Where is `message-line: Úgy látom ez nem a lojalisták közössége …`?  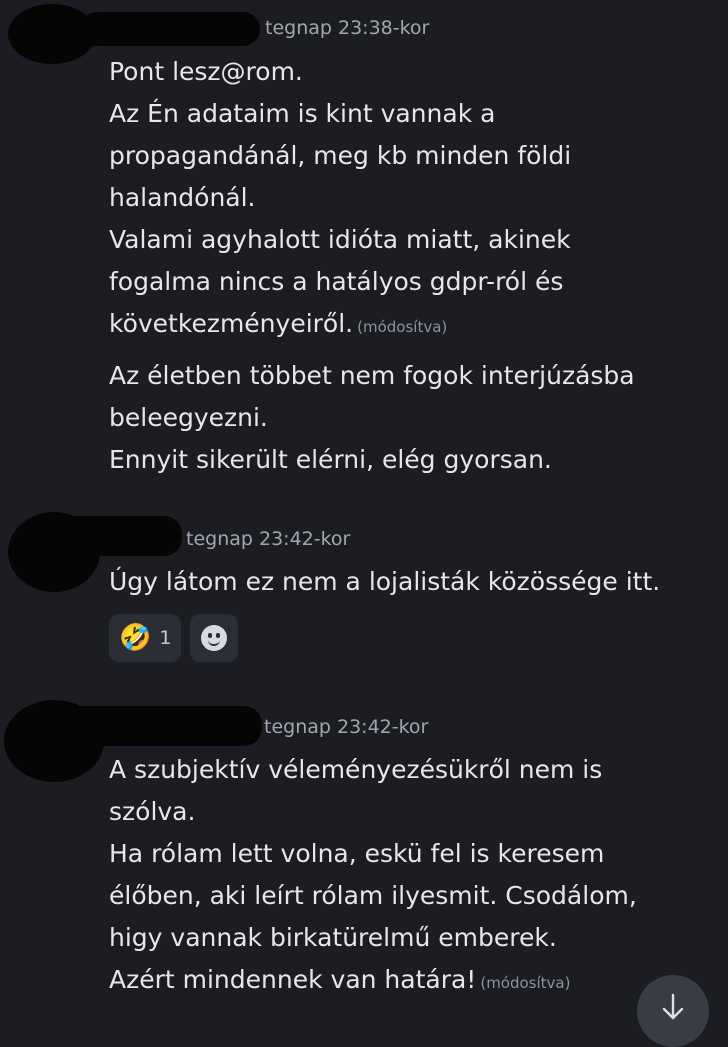 message-line: Úgy látom ez nem a lojalisták közössége … is located at coordinates (385, 581).